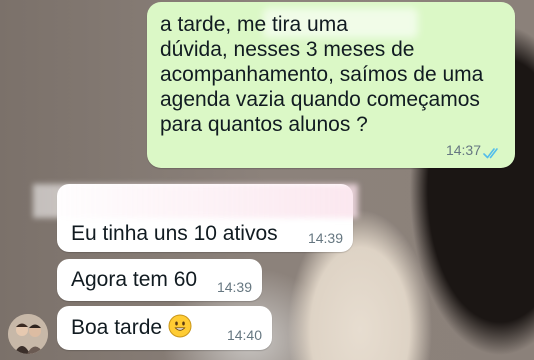 Image resolution: width=534 pixels, height=360 pixels. Describe the element at coordinates (134, 279) in the screenshot. I see `incoming-message-text: Agora tem 60` at that location.